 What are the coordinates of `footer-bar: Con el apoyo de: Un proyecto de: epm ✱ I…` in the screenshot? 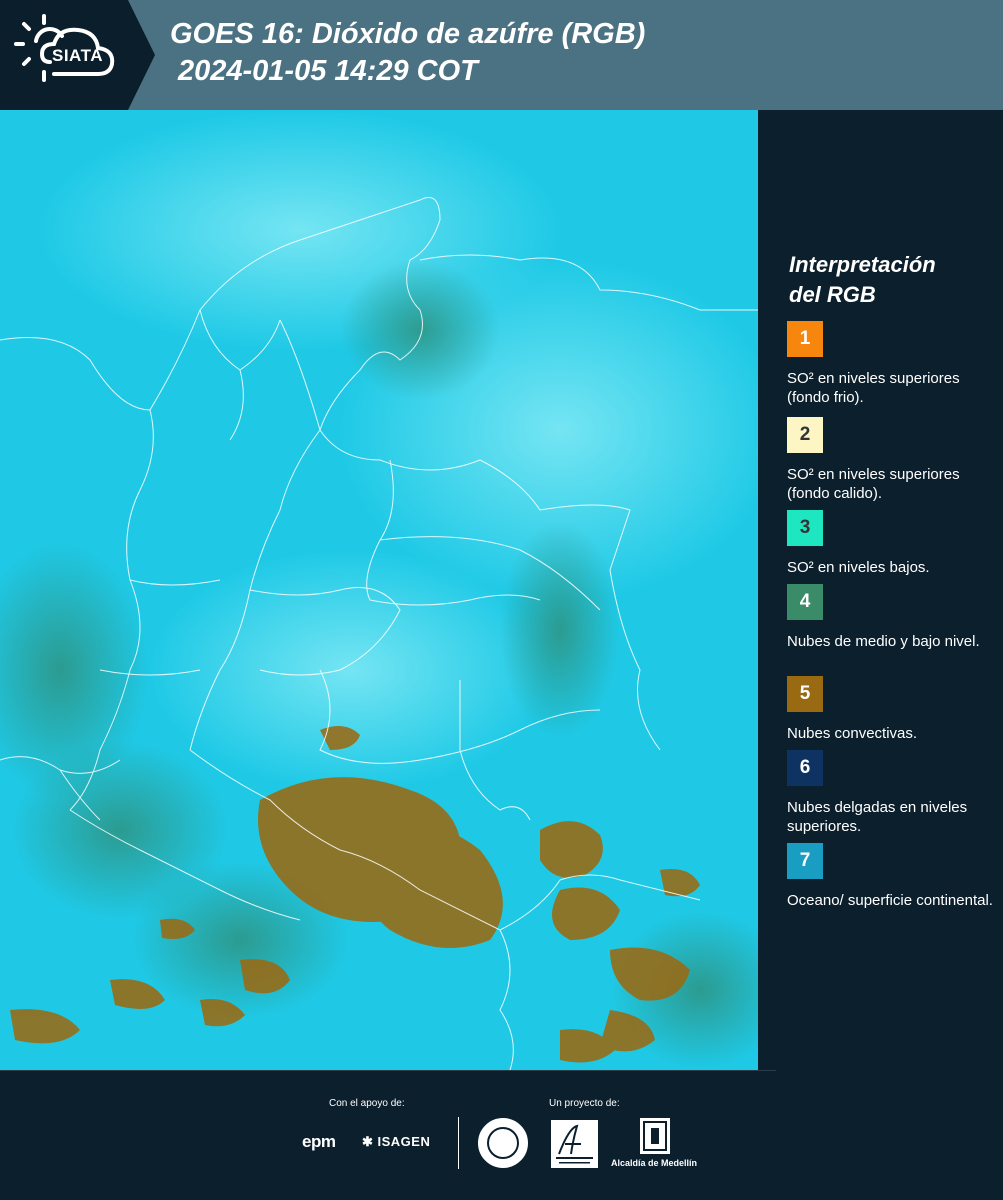 It's located at (501, 1135).